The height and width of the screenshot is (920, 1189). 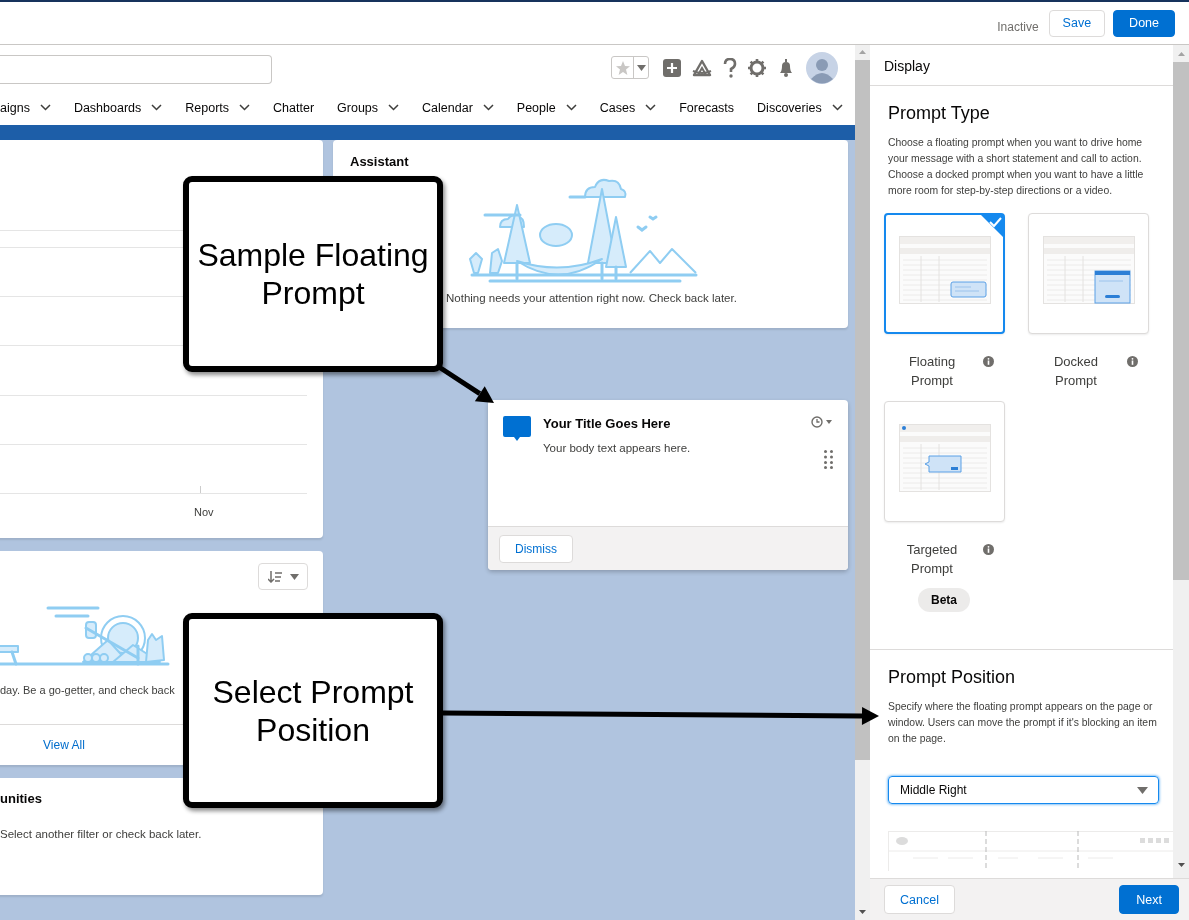 I want to click on beta-badge: Beta, so click(x=944, y=600).